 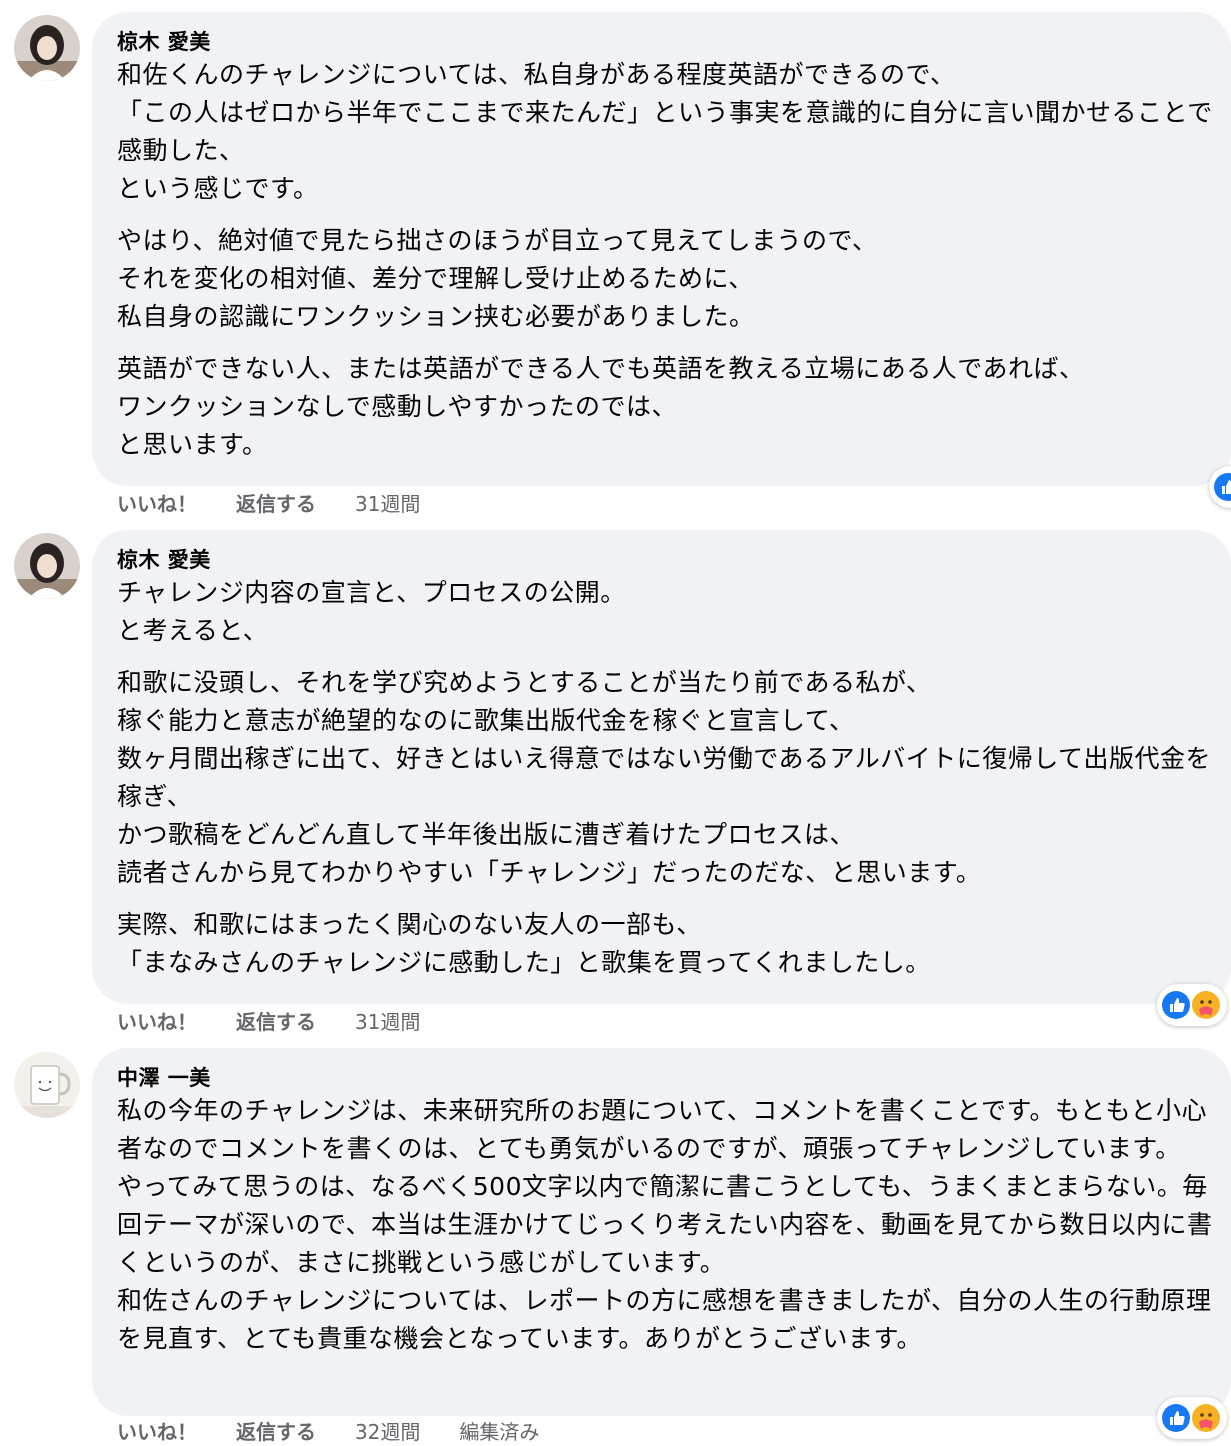 What do you see at coordinates (667, 1078) in the screenshot?
I see `comment-author: 中澤 一美` at bounding box center [667, 1078].